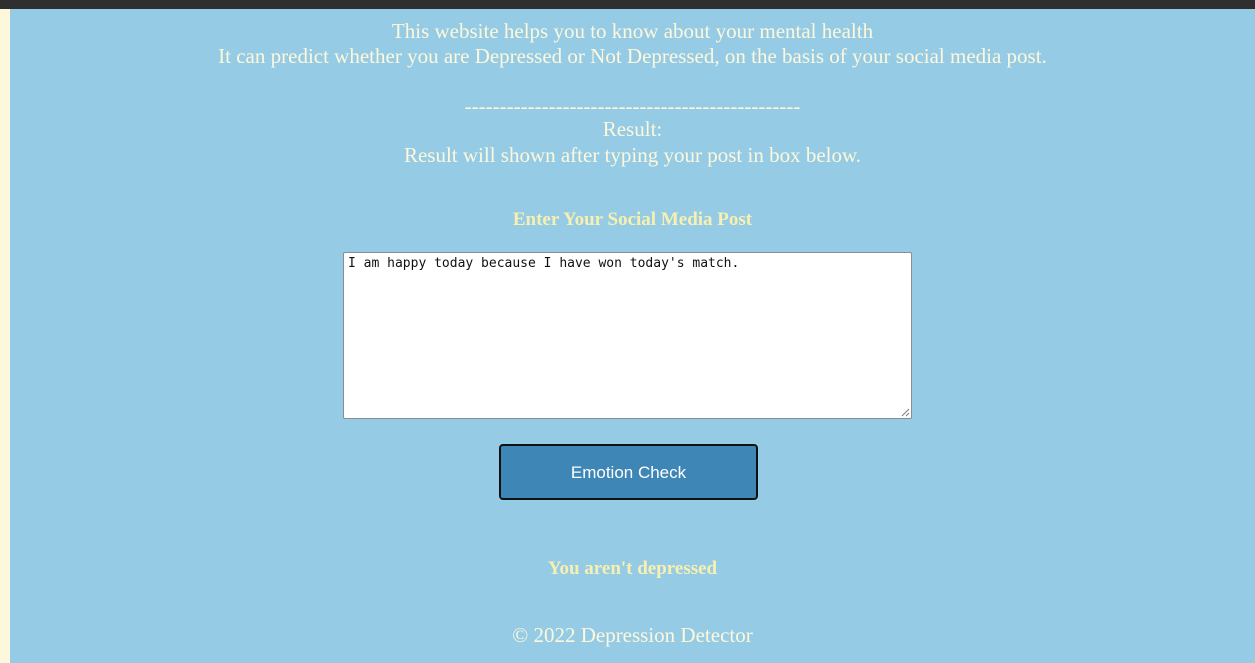 The height and width of the screenshot is (663, 1255). What do you see at coordinates (628, 472) in the screenshot?
I see `emotion-check-button: Emotion Check` at bounding box center [628, 472].